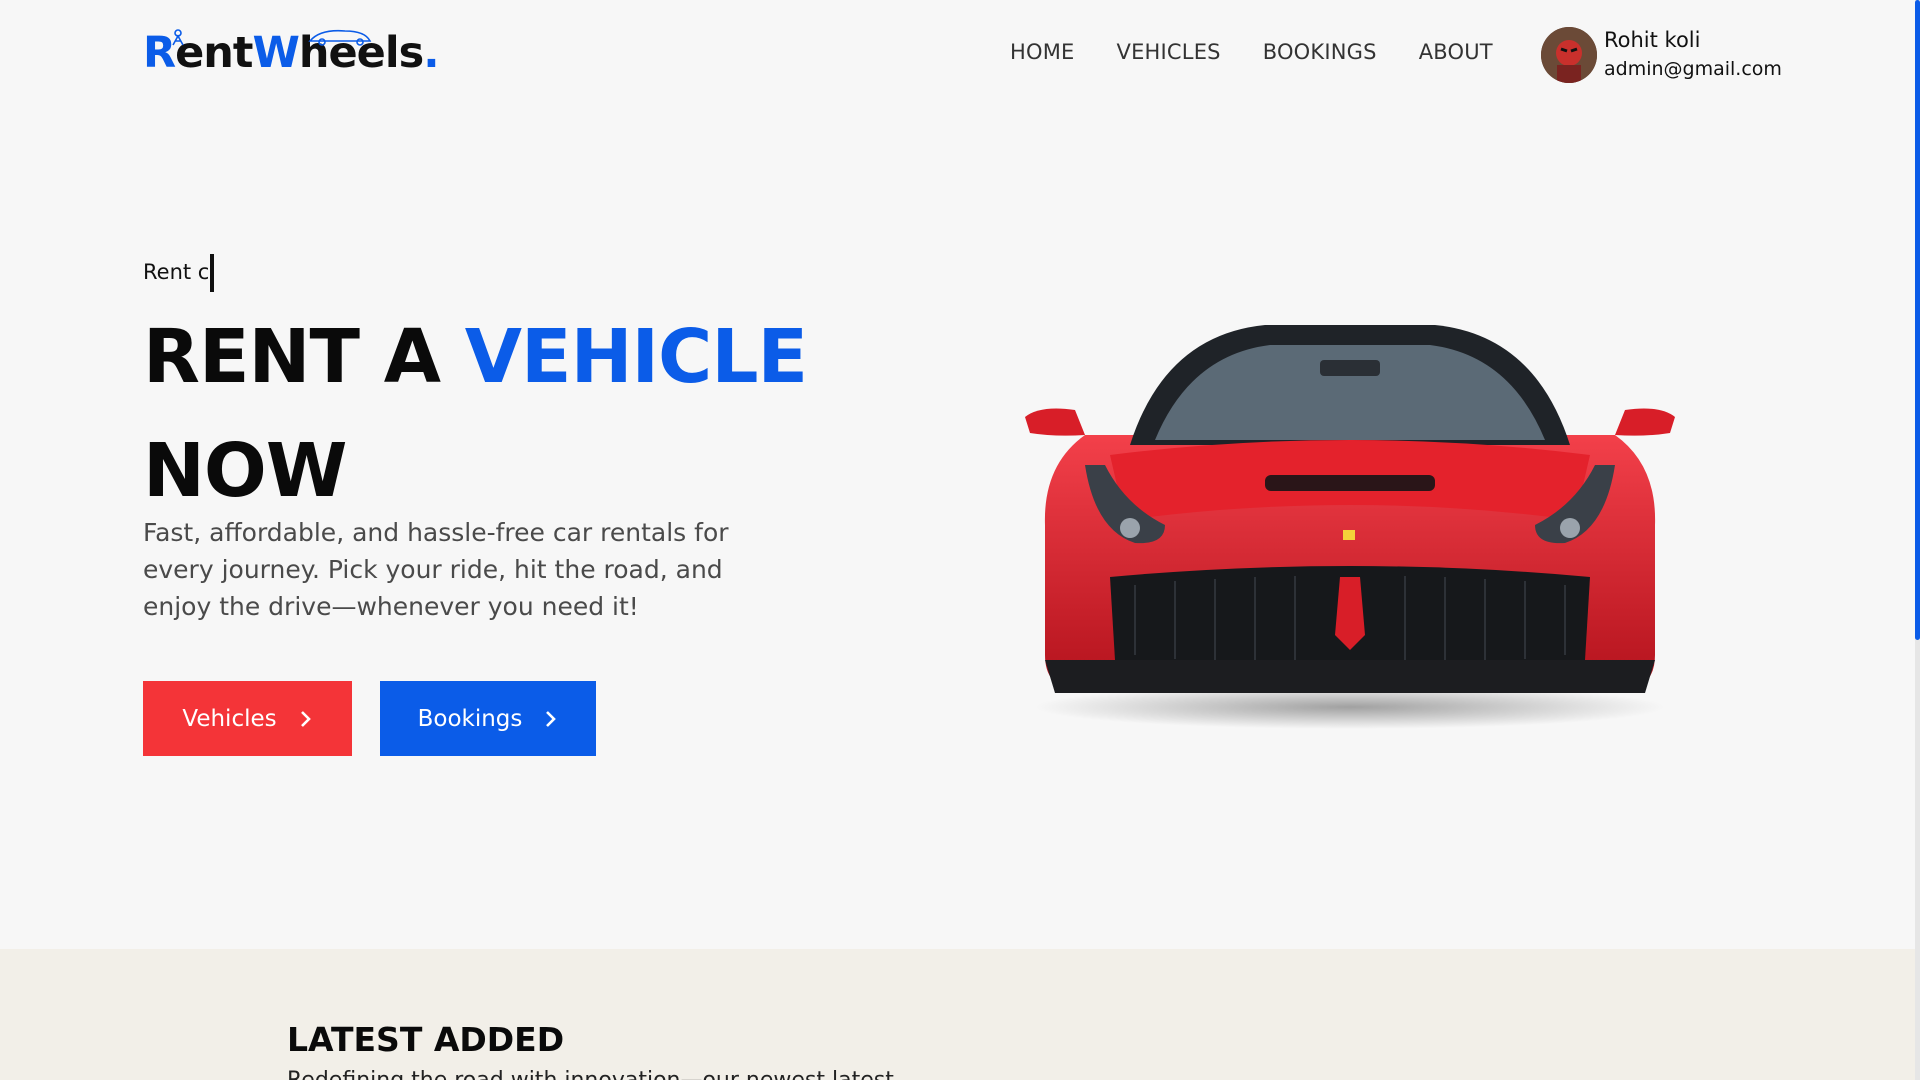  Describe the element at coordinates (304, 357) in the screenshot. I see `hero-title-part1: RENT A` at that location.